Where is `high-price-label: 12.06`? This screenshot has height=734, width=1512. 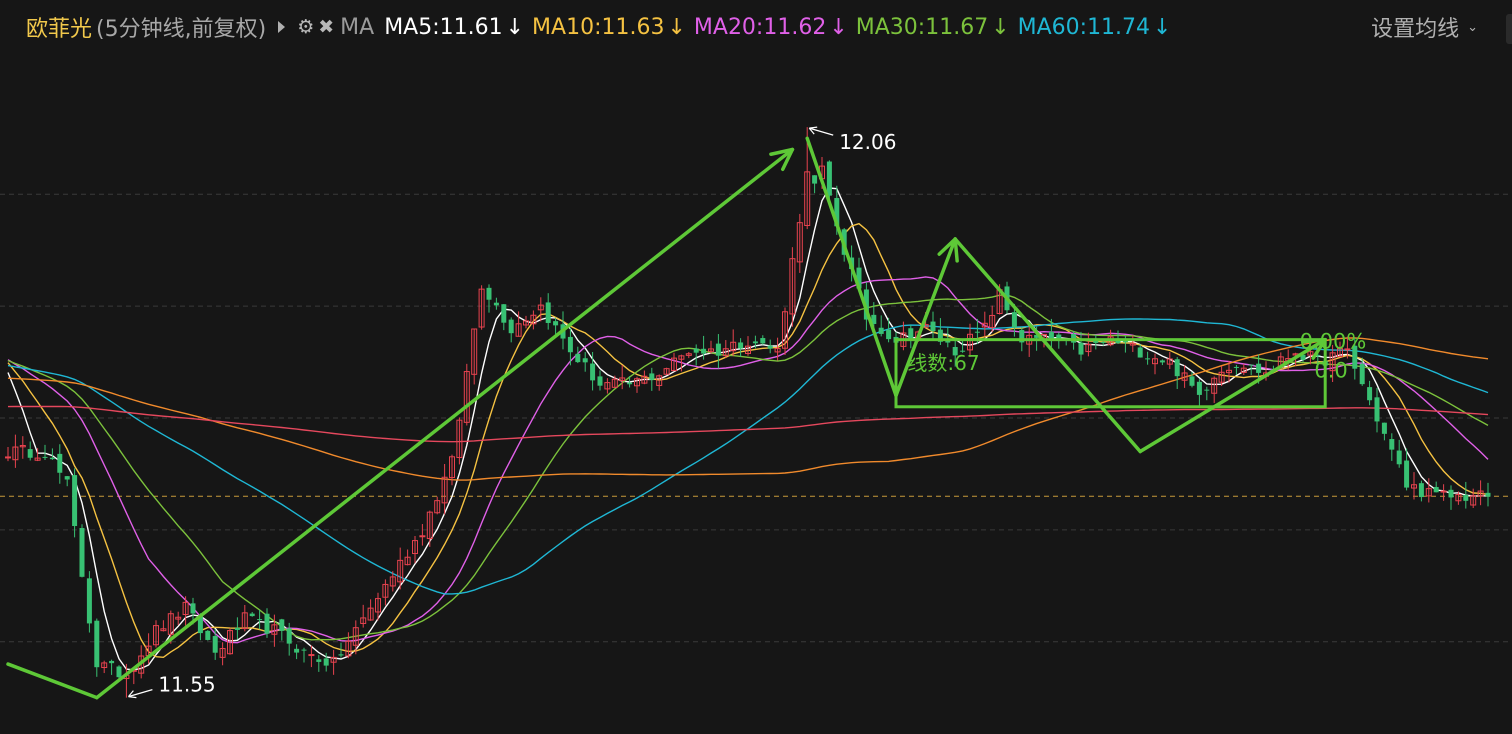 high-price-label: 12.06 is located at coordinates (867, 142).